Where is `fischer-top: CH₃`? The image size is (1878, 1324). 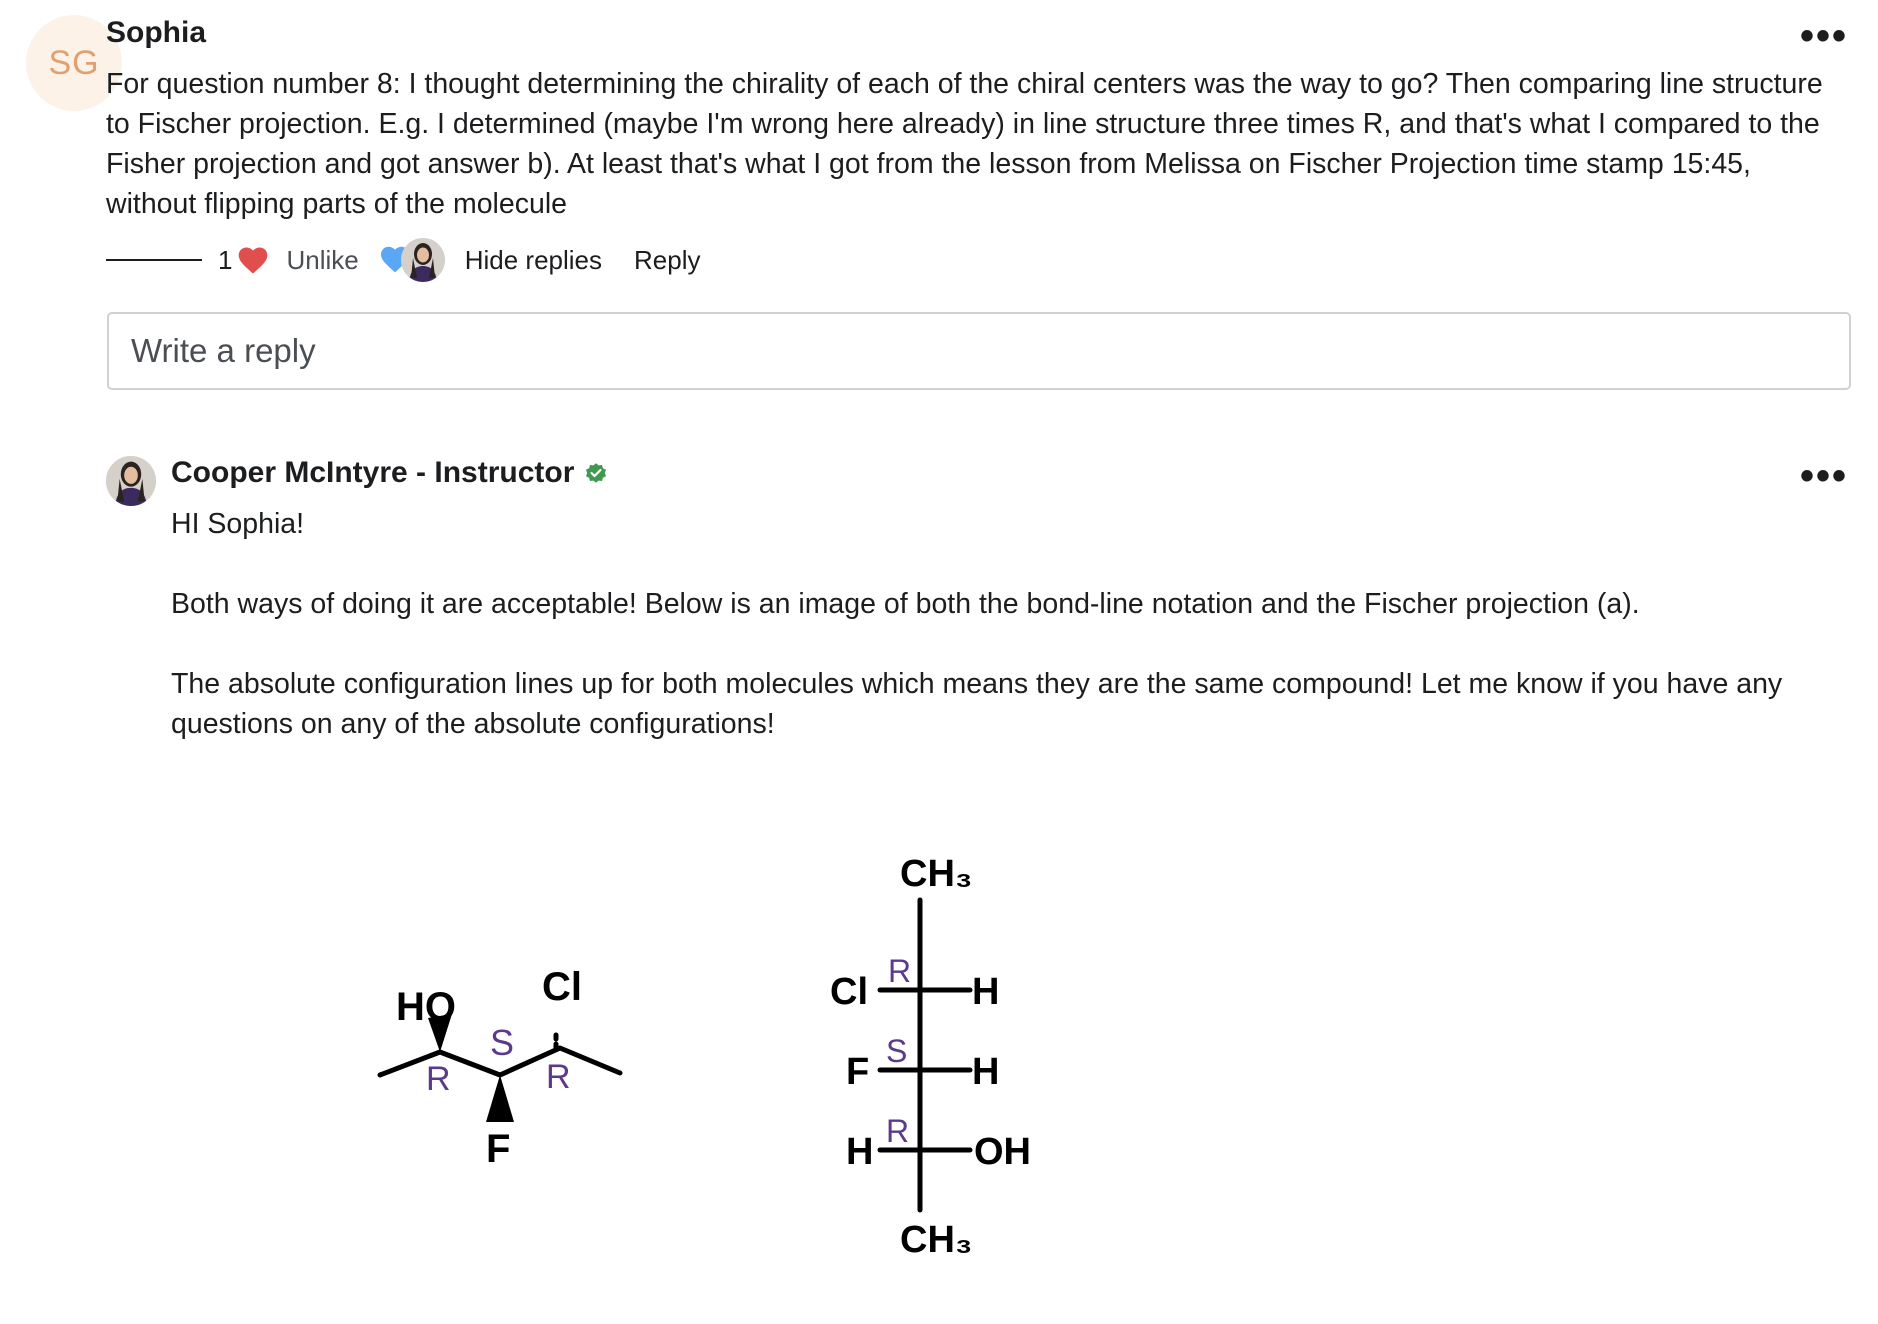
fischer-top: CH₃ is located at coordinates (936, 874).